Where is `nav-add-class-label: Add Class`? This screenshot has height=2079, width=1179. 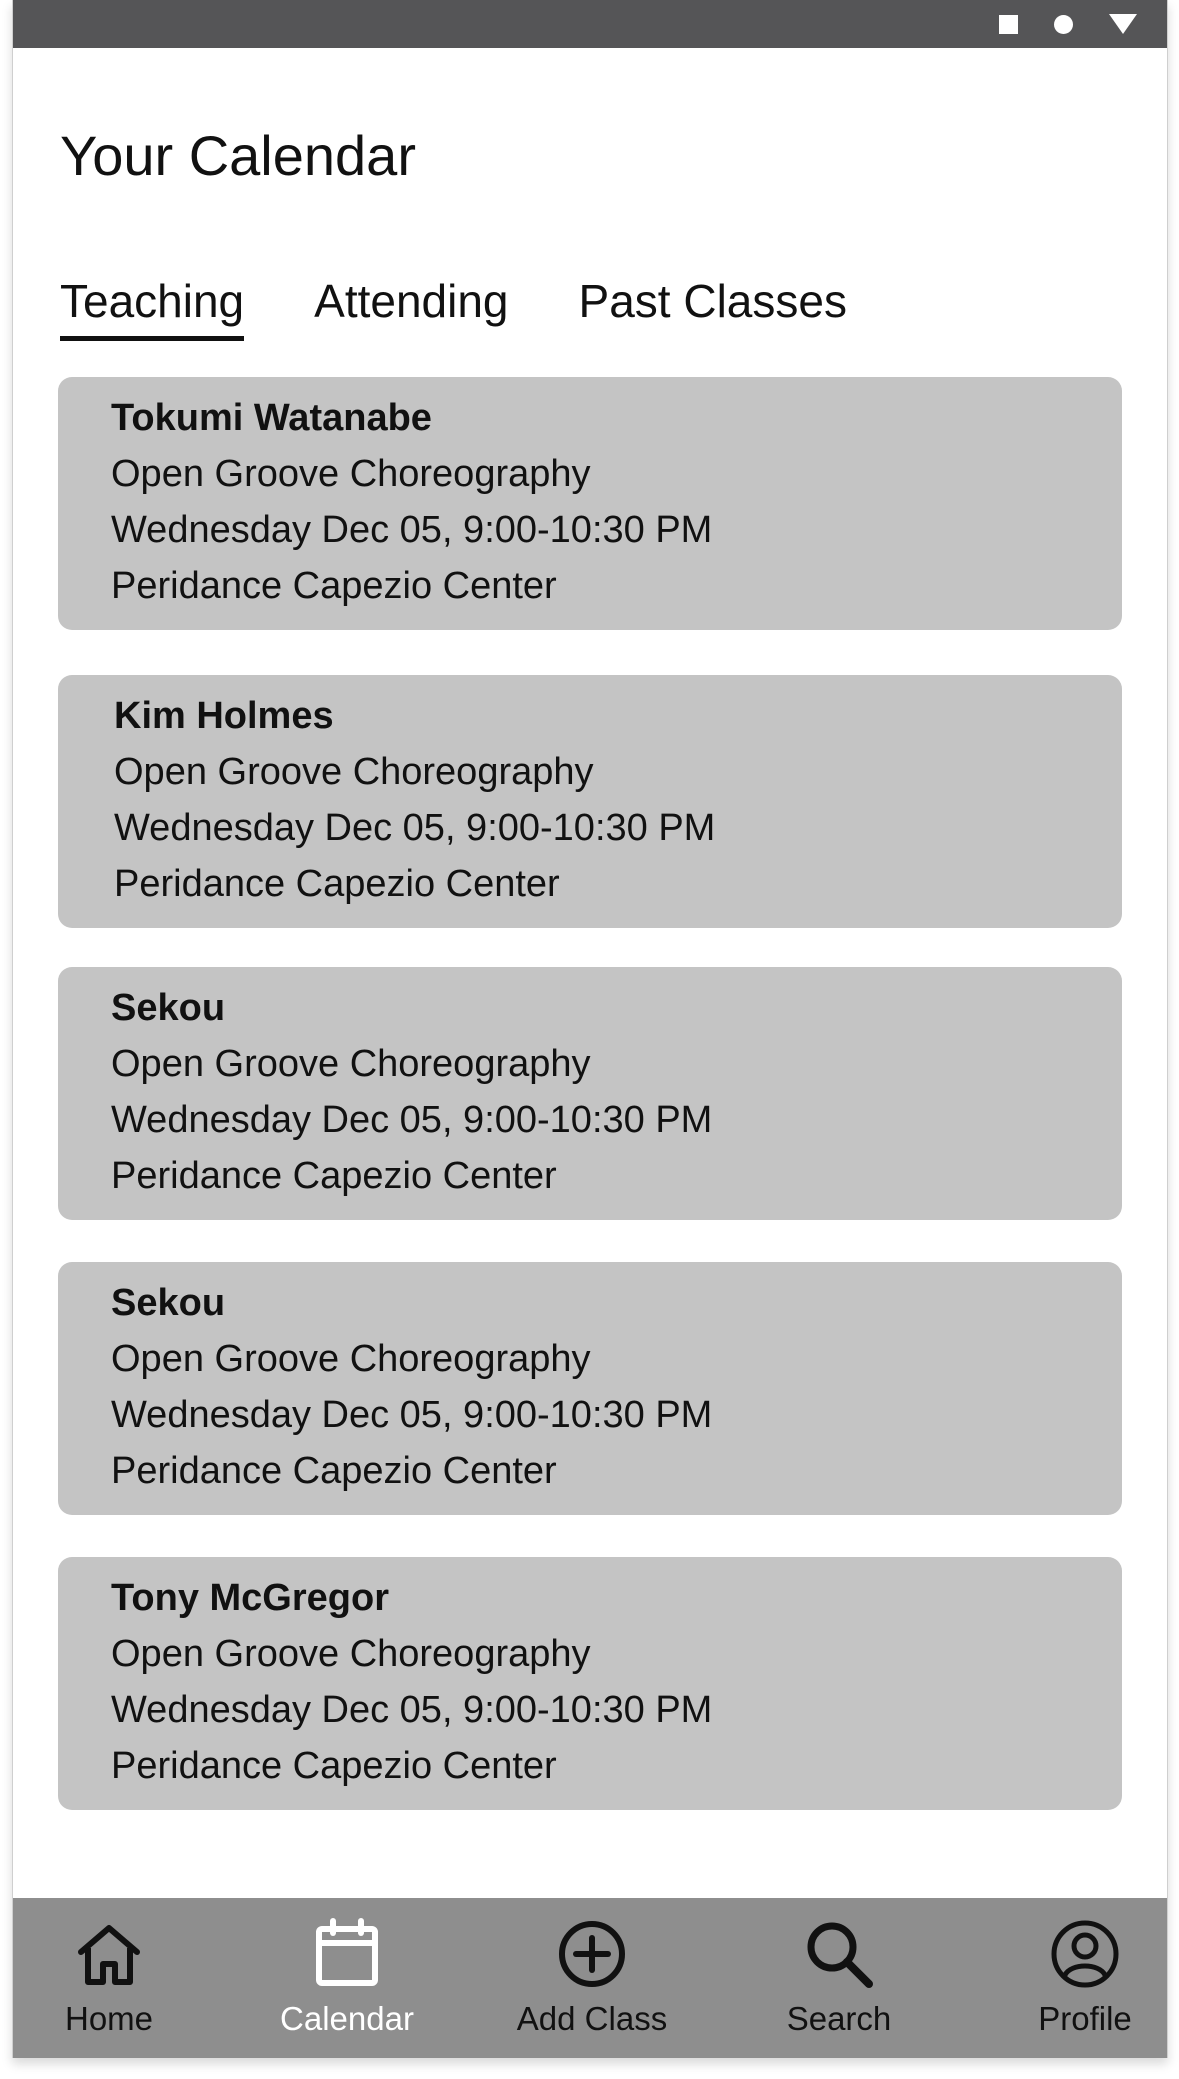 nav-add-class-label: Add Class is located at coordinates (592, 2018).